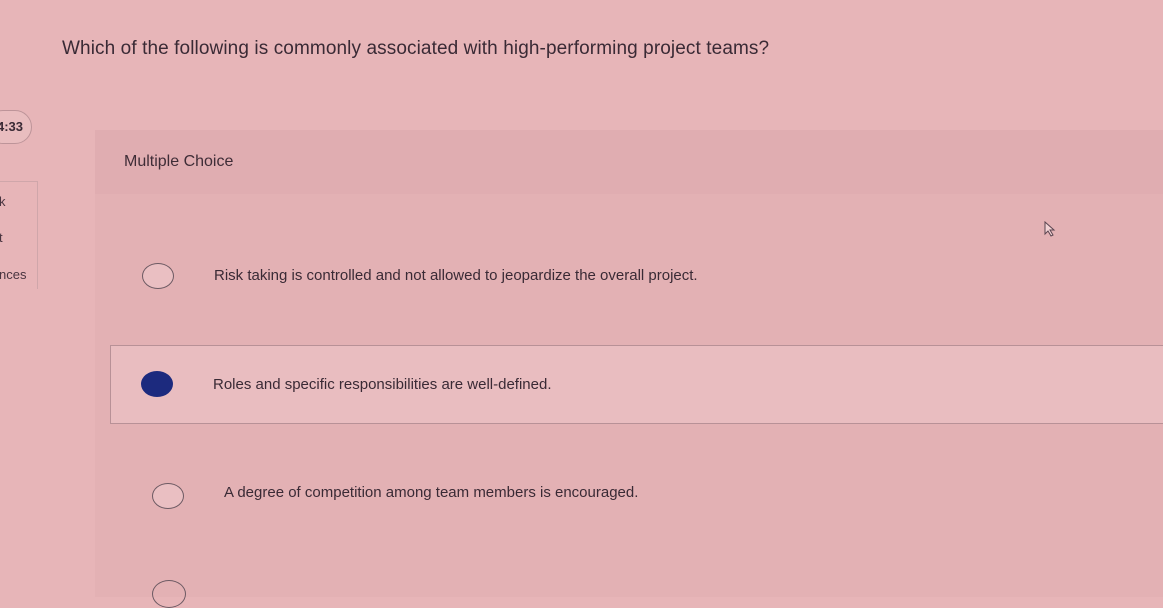  What do you see at coordinates (629, 162) in the screenshot?
I see `question-type-header` at bounding box center [629, 162].